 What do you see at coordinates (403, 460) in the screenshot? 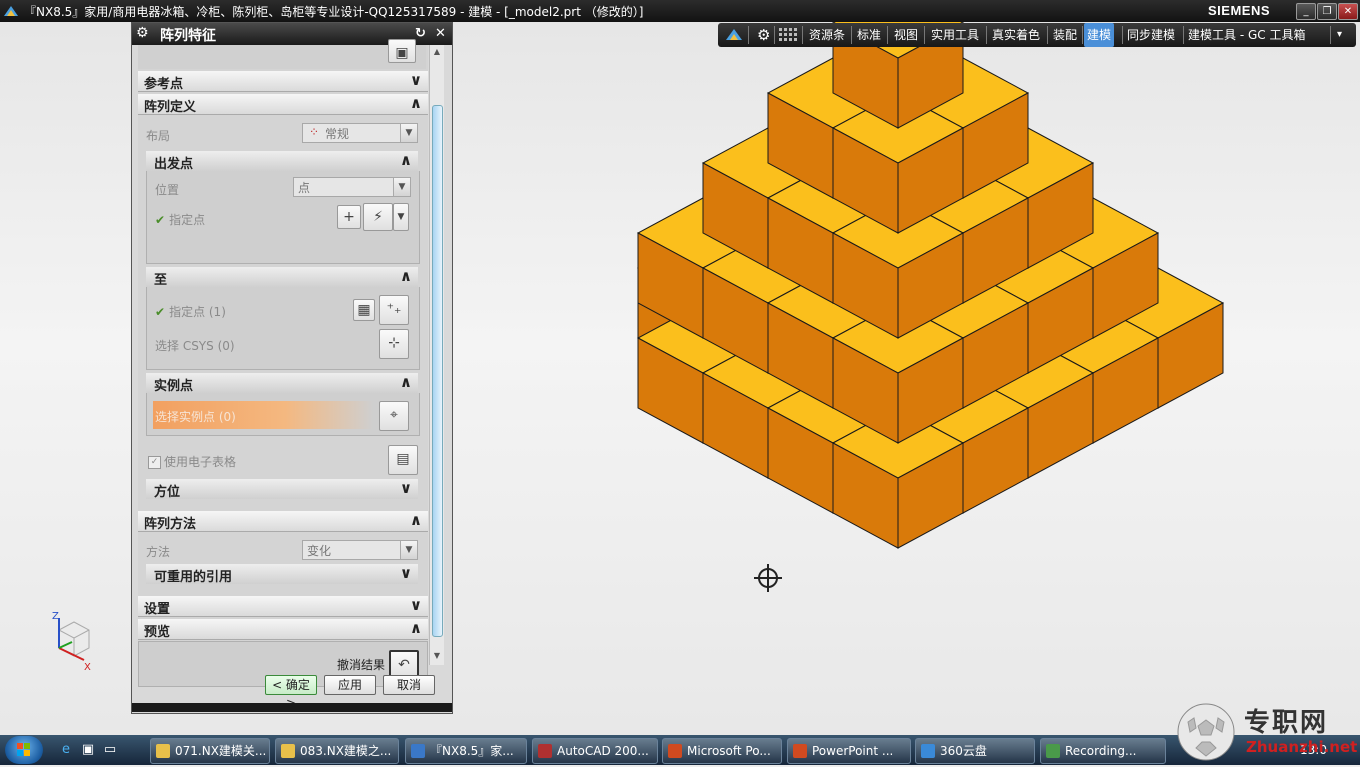
I see `spreadsheet-icon: ▤` at bounding box center [403, 460].